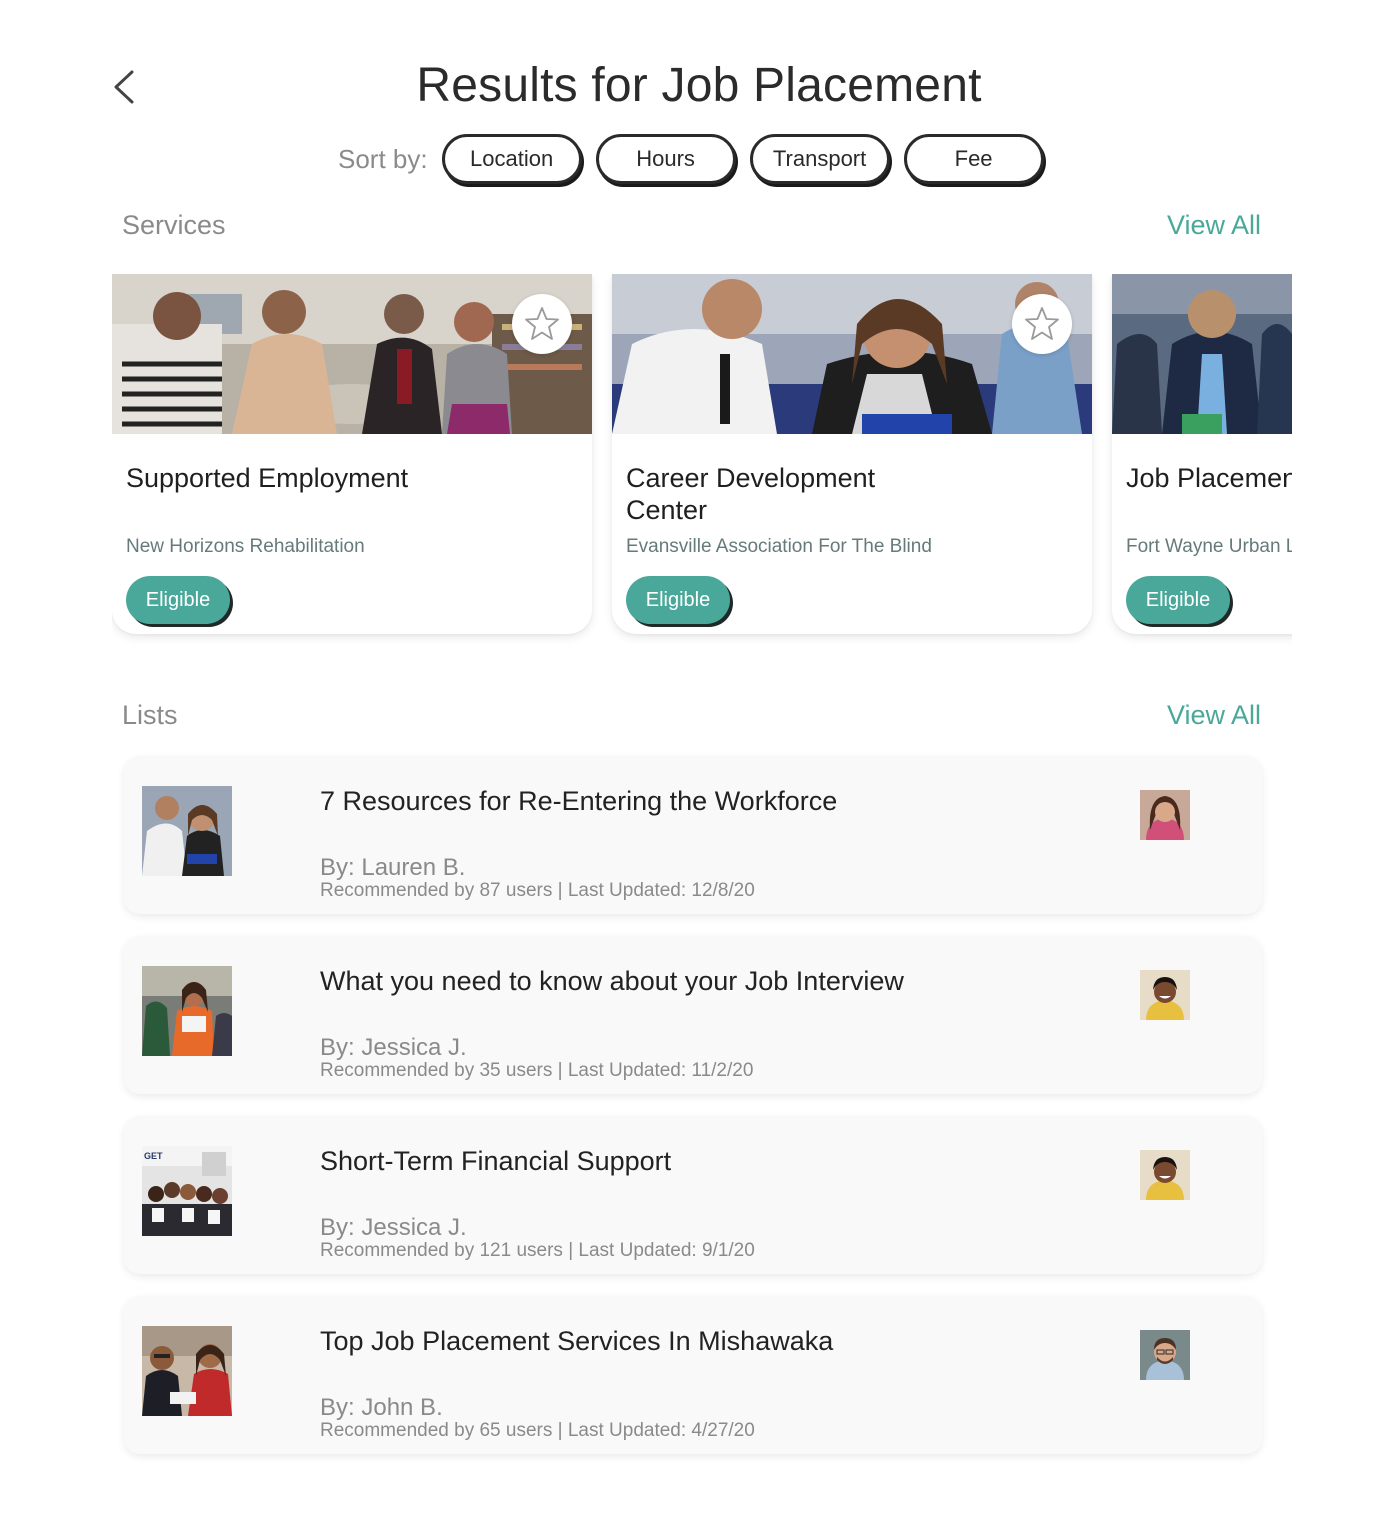 The image size is (1398, 1534). Describe the element at coordinates (511, 159) in the screenshot. I see `sort-location-button: Location` at that location.